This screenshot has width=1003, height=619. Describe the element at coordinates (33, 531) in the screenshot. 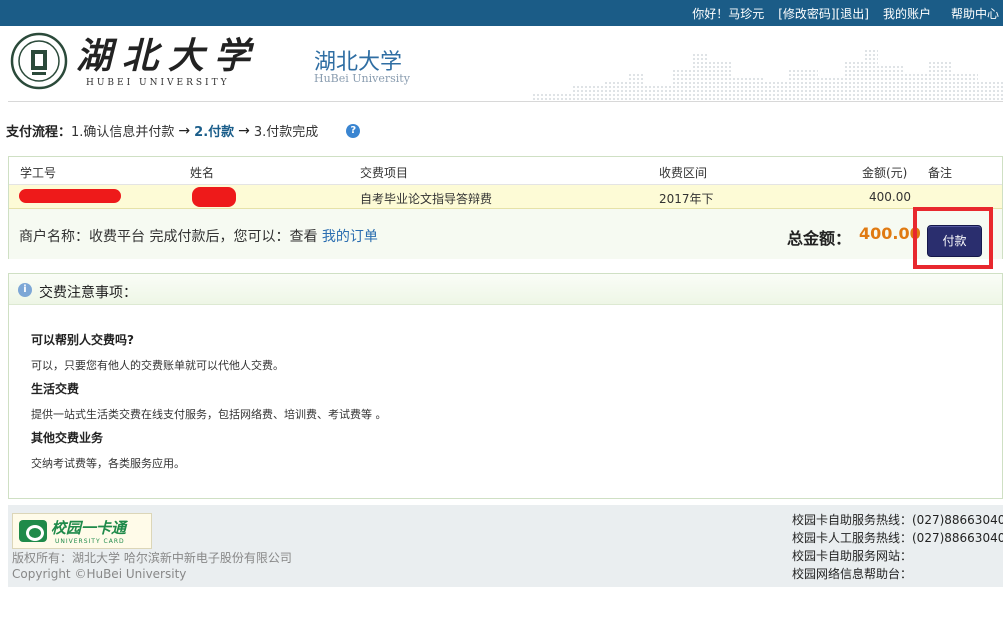

I see `campus-card-icon` at that location.